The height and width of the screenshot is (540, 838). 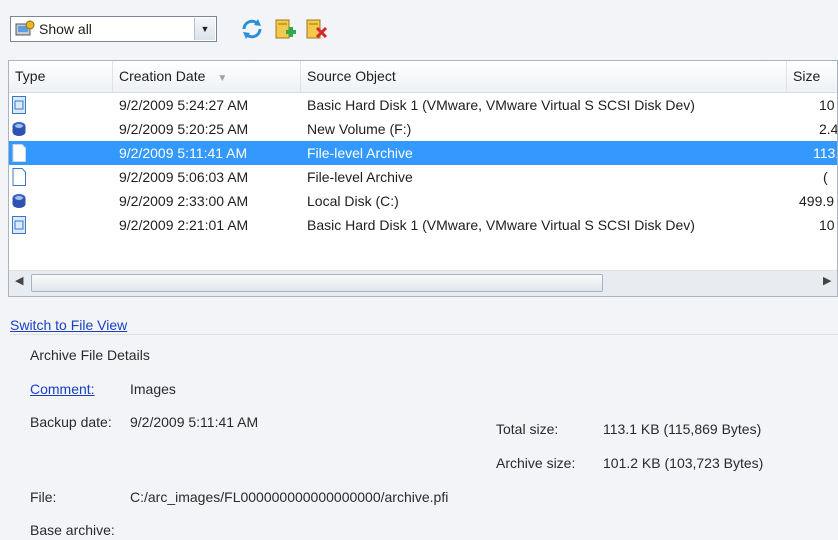 I want to click on column-header-label: Creation Date, so click(x=162, y=76).